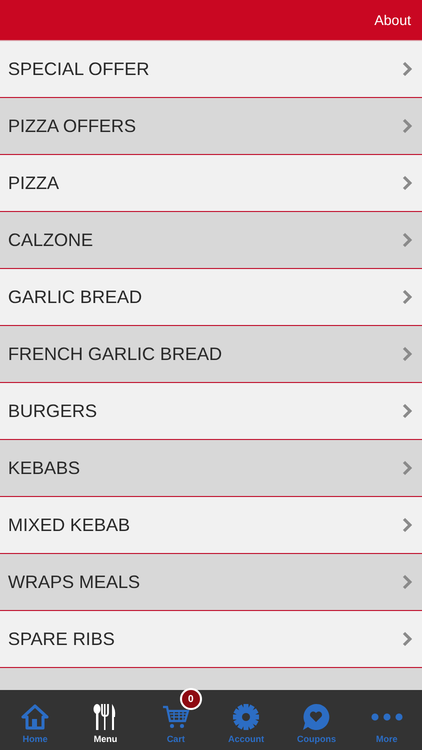  Describe the element at coordinates (176, 717) in the screenshot. I see `cart-icon` at that location.